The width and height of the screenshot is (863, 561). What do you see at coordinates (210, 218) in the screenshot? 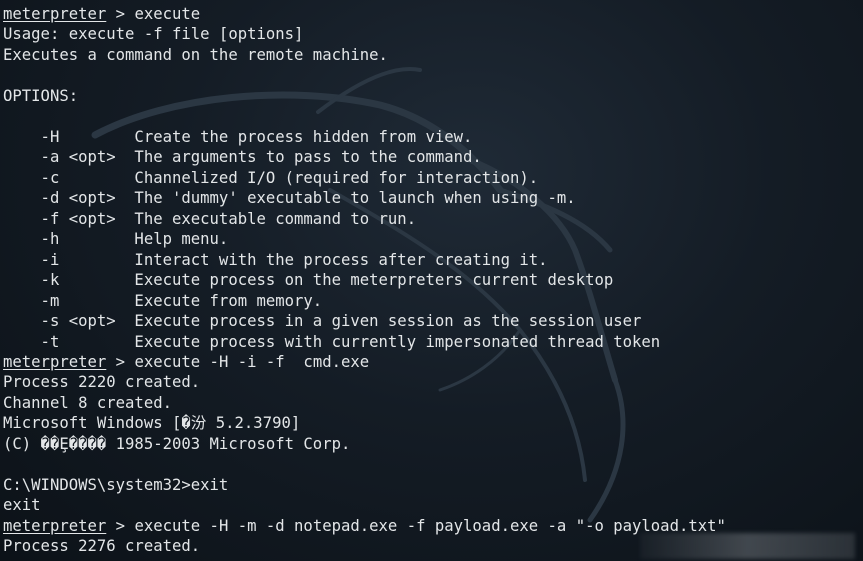
I see `line-text: -f <opt> The executable command to run.` at bounding box center [210, 218].